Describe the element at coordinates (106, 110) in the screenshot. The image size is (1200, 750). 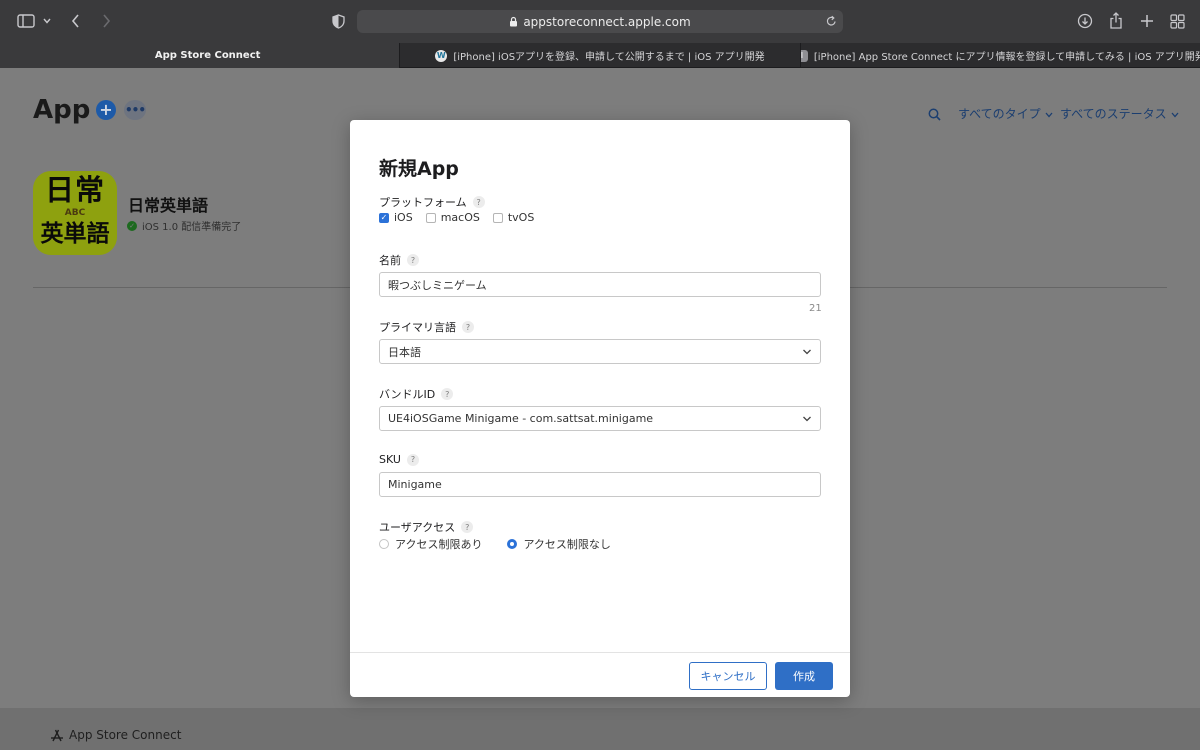
I see `add-app-button: +` at that location.